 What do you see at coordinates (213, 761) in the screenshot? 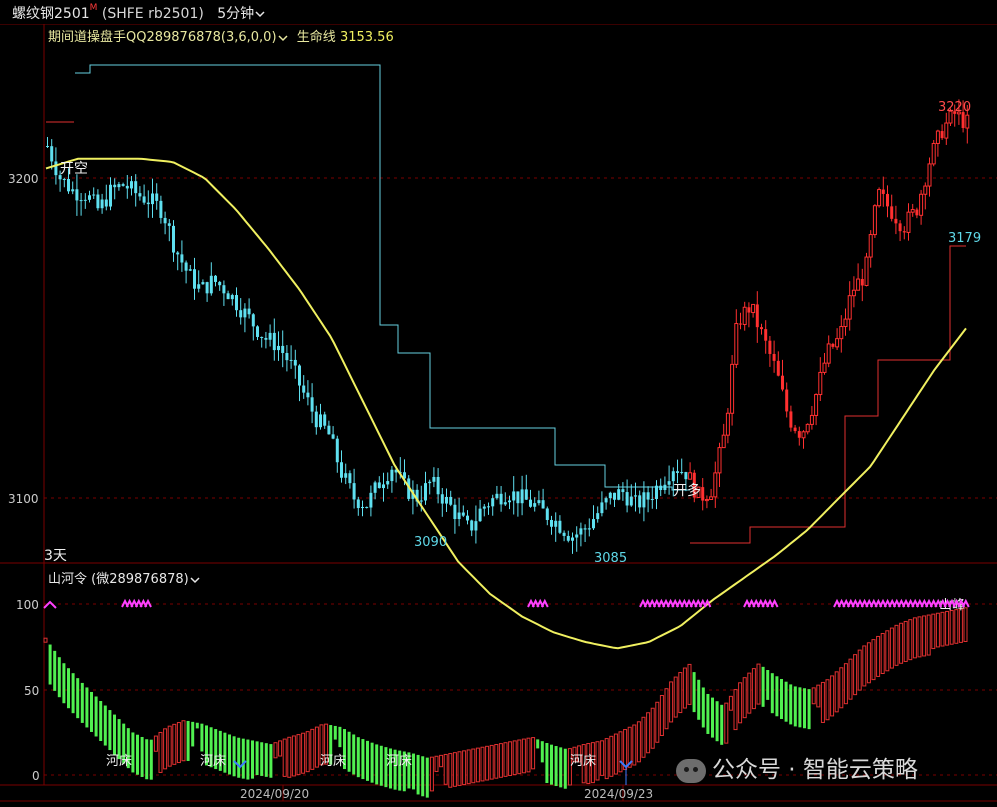
I see `bottom-label-2: 河床` at bounding box center [213, 761].